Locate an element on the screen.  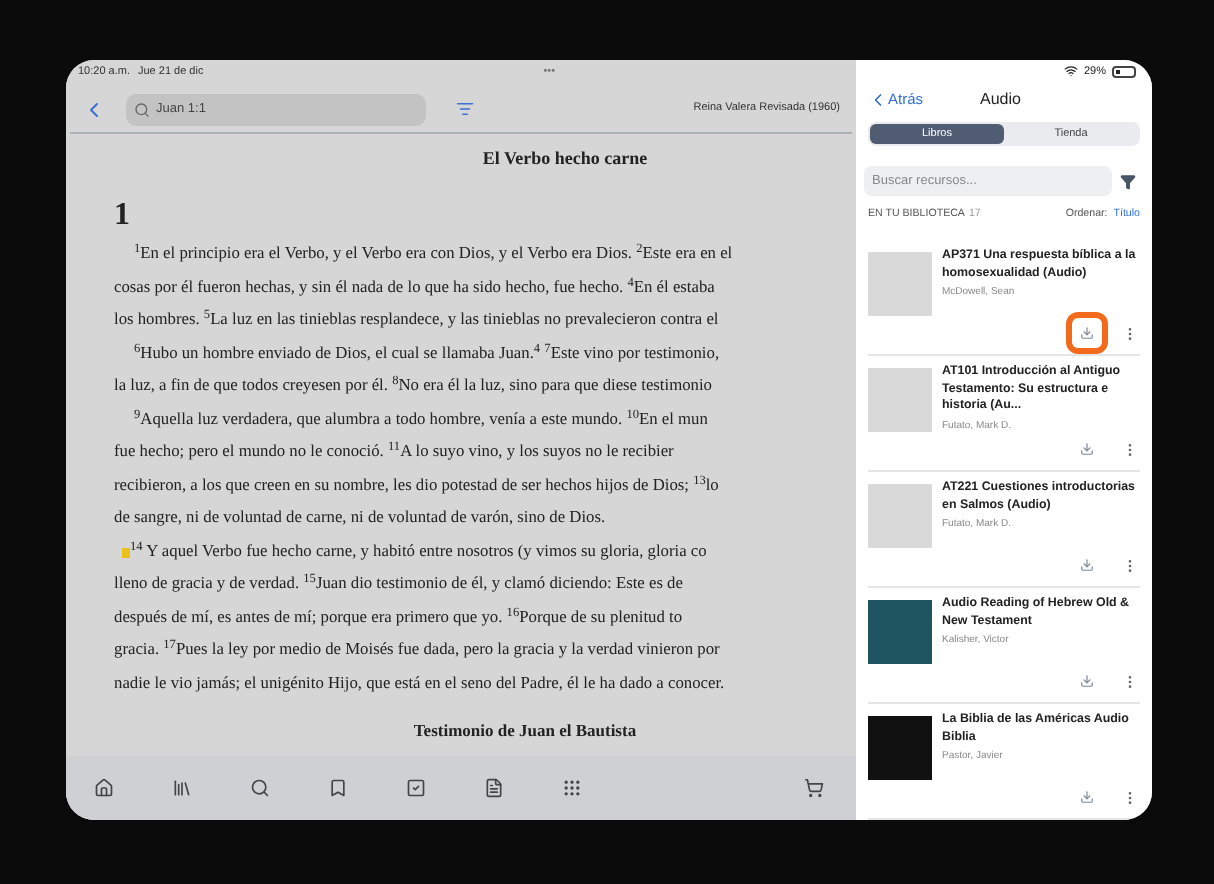
verse-line: recibieron, a los que creen en su nombre, les dio potestad de ser hechos hijos de Dios; $^{13}$lo is located at coordinates (416, 485).